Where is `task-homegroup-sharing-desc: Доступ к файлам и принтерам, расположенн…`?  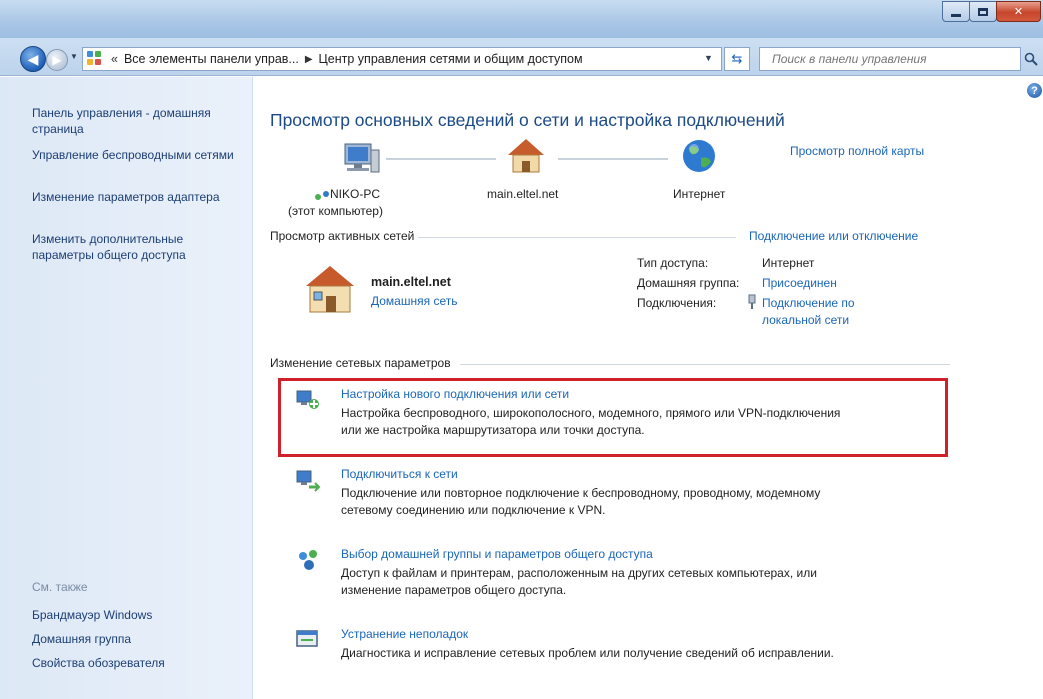 task-homegroup-sharing-desc: Доступ к файлам и принтерам, расположенн… is located at coordinates (579, 581).